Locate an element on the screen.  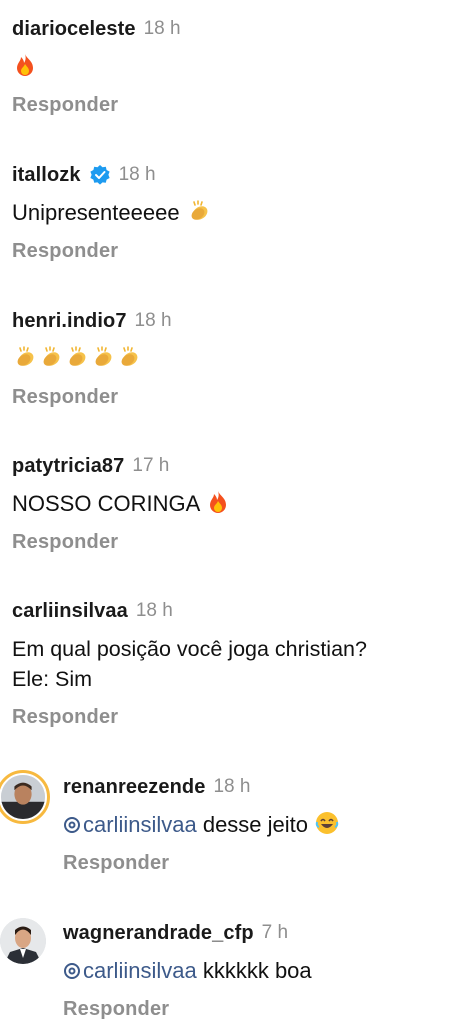
comment-body-line: Em qual posição você joga christian? is located at coordinates (189, 649).